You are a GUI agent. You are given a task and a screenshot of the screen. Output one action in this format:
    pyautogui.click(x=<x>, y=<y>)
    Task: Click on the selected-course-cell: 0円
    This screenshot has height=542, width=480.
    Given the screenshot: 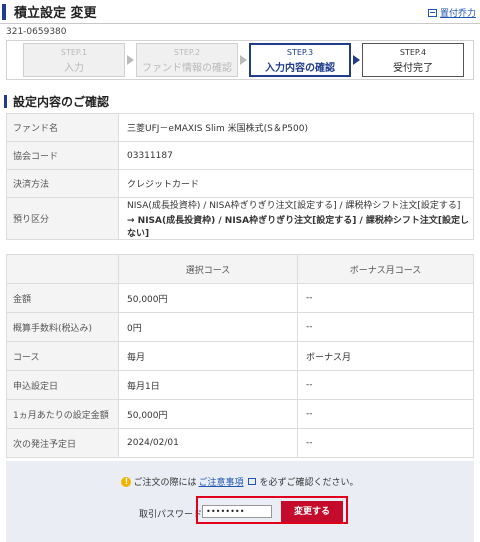 What is the action you would take?
    pyautogui.click(x=208, y=327)
    